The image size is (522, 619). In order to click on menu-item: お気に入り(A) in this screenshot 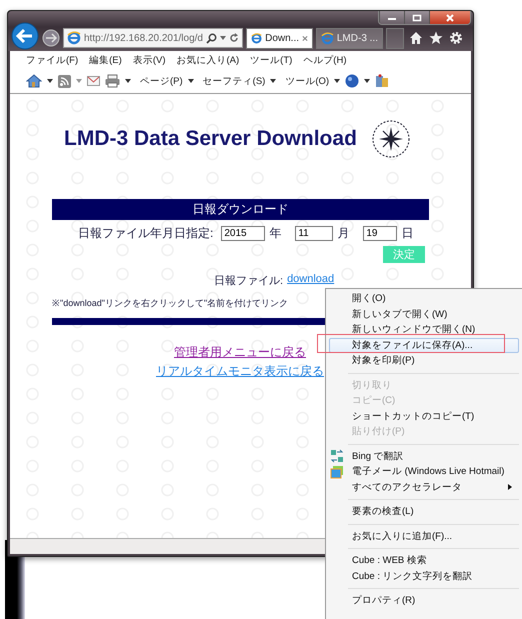, I will do `click(208, 60)`.